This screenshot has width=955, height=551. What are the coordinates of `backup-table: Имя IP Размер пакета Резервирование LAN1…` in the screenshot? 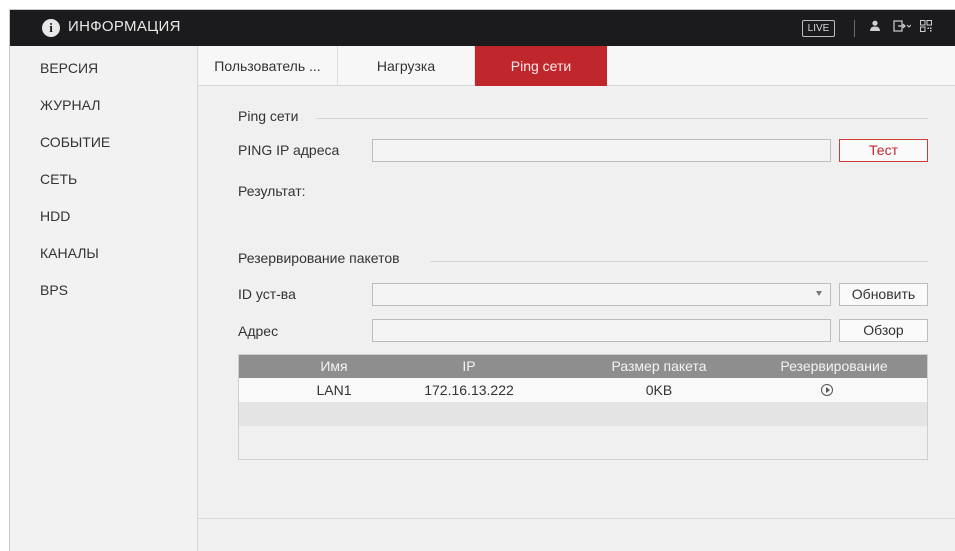 It's located at (583, 407).